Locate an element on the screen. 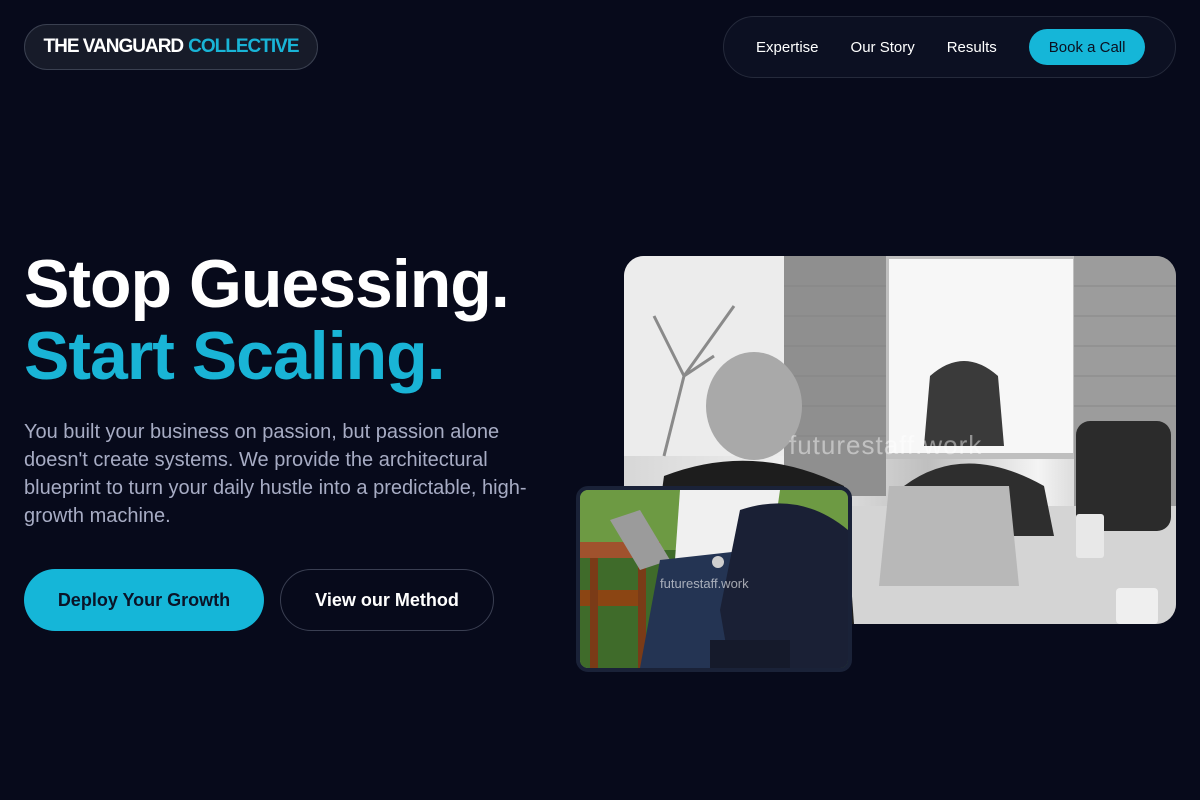 Image resolution: width=1200 pixels, height=800 pixels. top-navigation: Expertise Our Story Results Book a Call is located at coordinates (949, 47).